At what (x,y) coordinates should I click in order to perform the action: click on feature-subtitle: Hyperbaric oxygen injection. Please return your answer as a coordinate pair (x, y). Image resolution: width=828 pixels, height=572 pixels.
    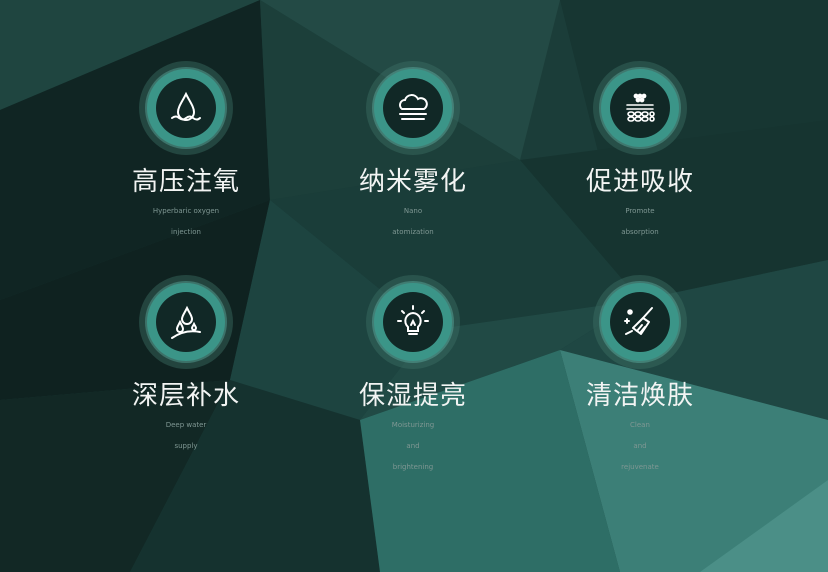
    Looking at the image, I should click on (186, 221).